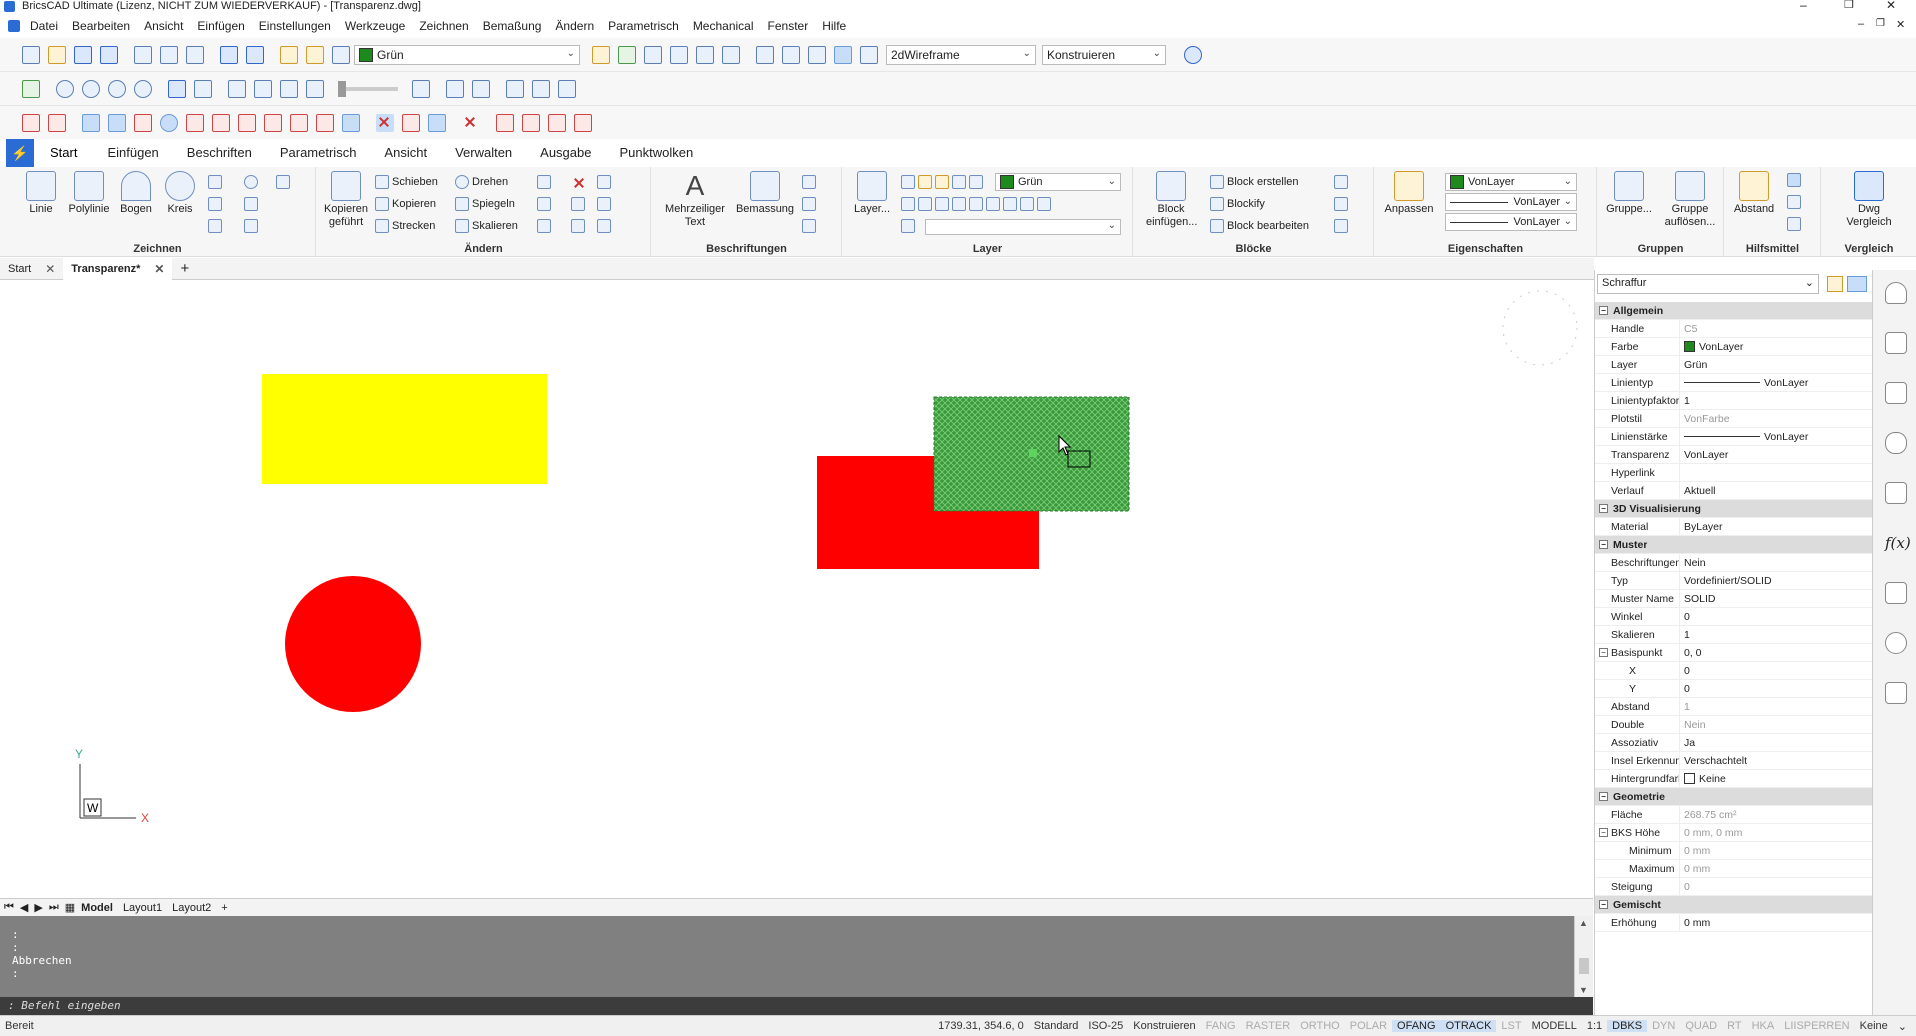 The image size is (1916, 1036). What do you see at coordinates (1734, 509) in the screenshot?
I see `property-category: −3D Visualisierung` at bounding box center [1734, 509].